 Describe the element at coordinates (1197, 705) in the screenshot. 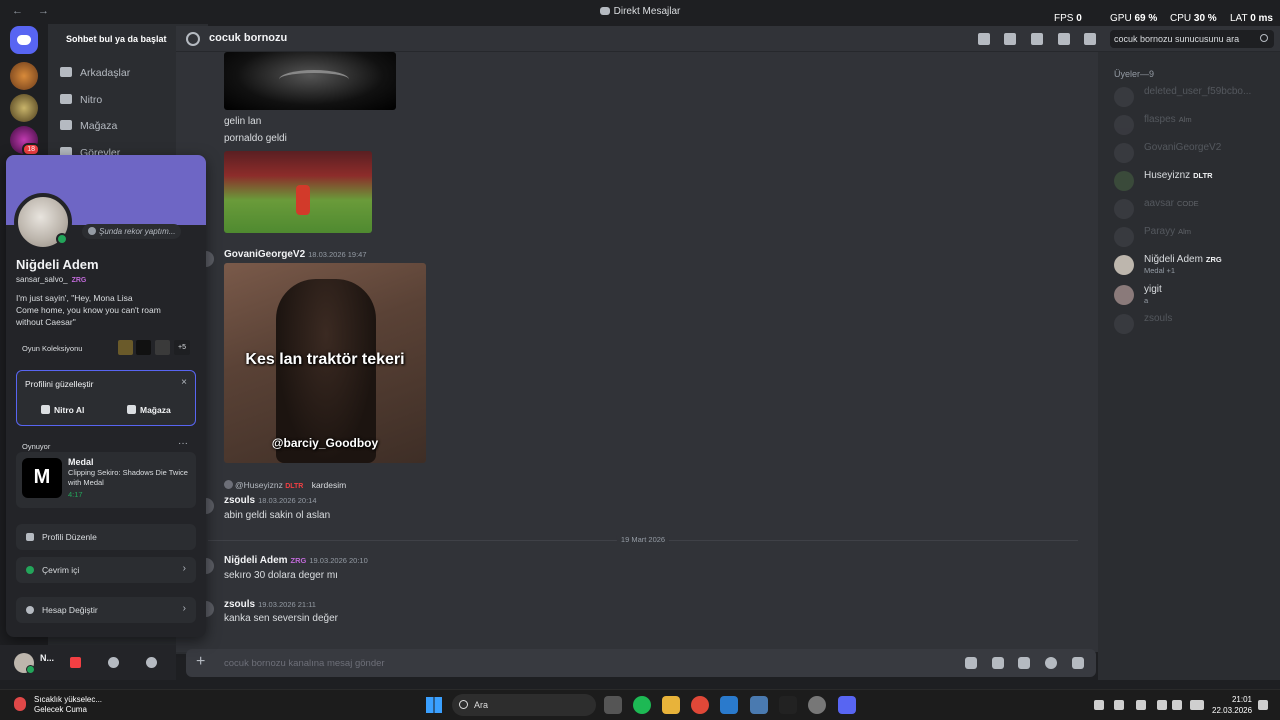

I see `battery-icon` at that location.